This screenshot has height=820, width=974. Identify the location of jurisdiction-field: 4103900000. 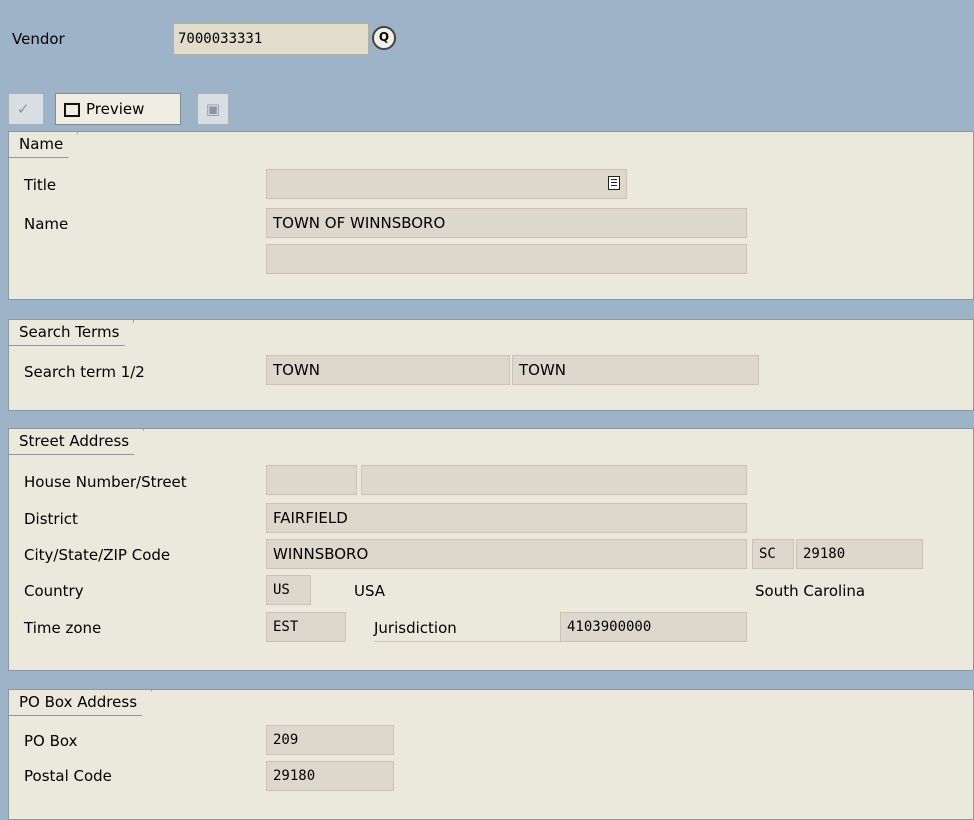
(653, 627).